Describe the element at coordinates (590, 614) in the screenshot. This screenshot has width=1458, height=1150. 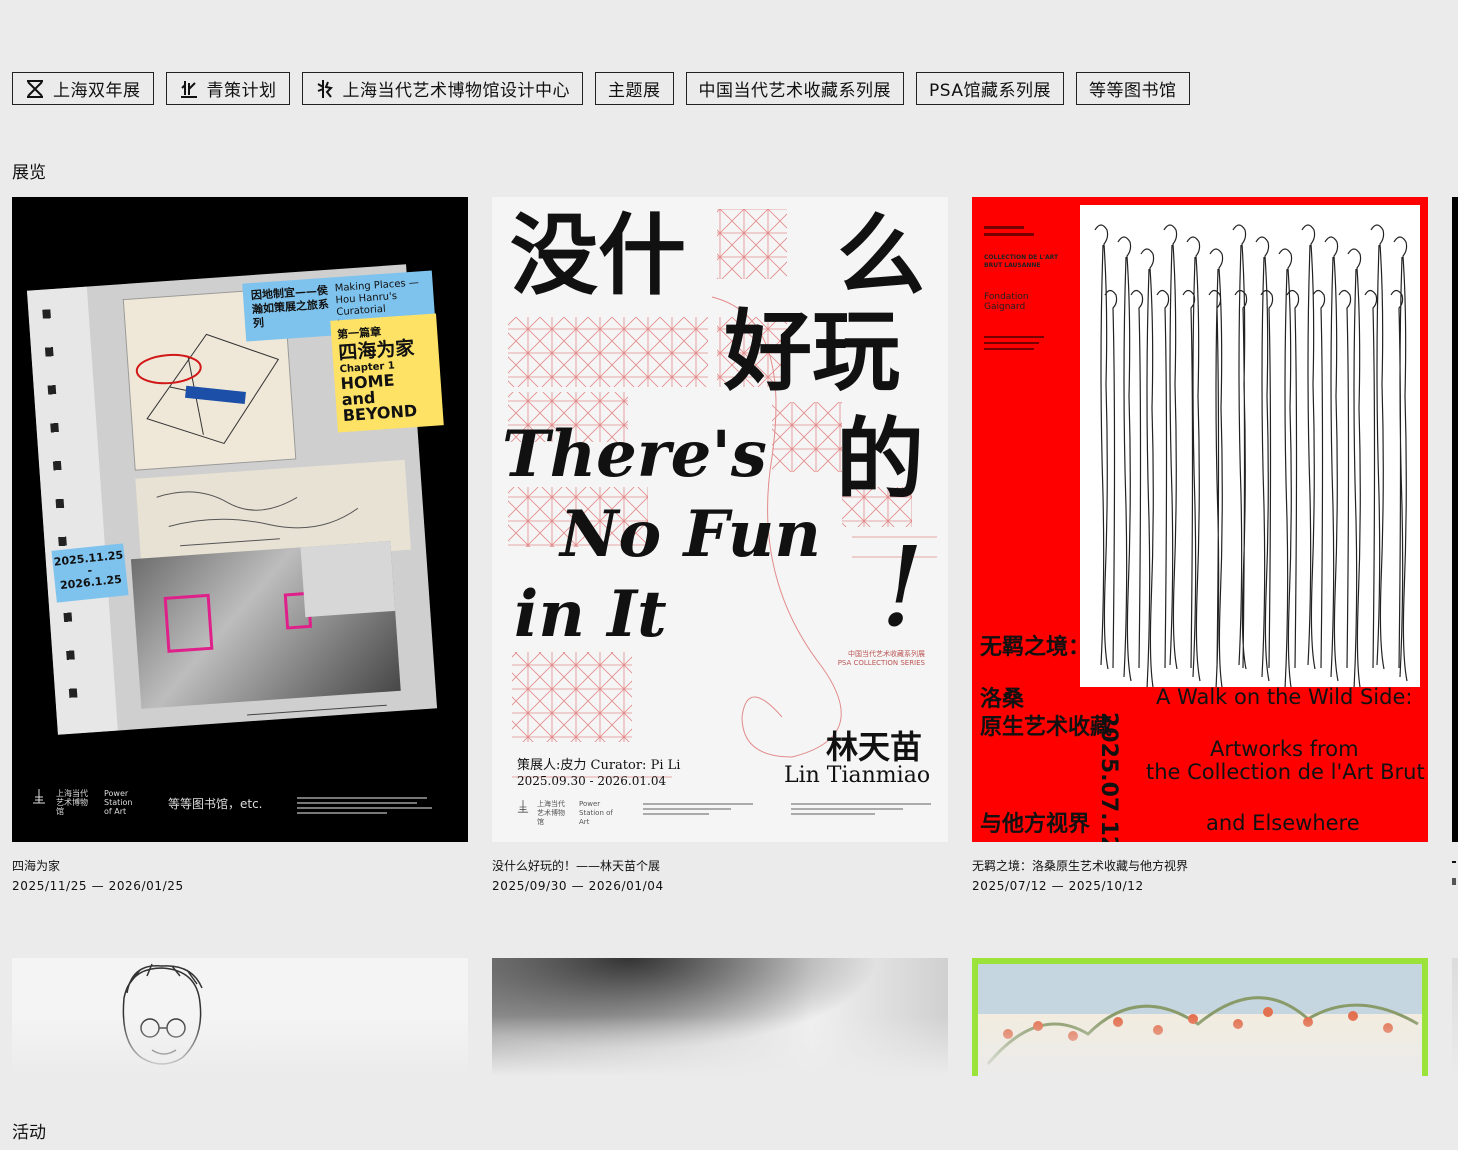
I see `poster-en-title: in It` at that location.